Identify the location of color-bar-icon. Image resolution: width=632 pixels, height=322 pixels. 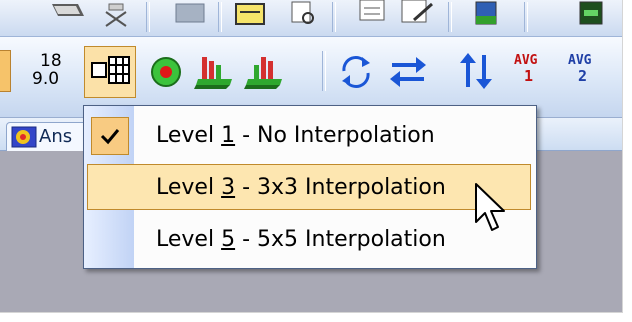
(488, 15).